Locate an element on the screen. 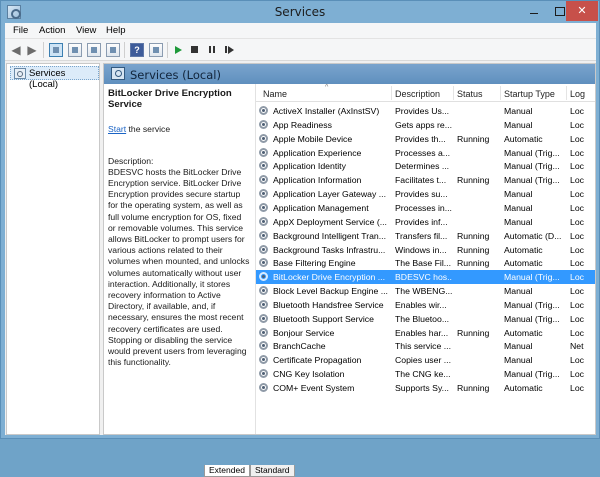 This screenshot has width=600, height=477. back-arrow-icon: ◀ is located at coordinates (16, 50).